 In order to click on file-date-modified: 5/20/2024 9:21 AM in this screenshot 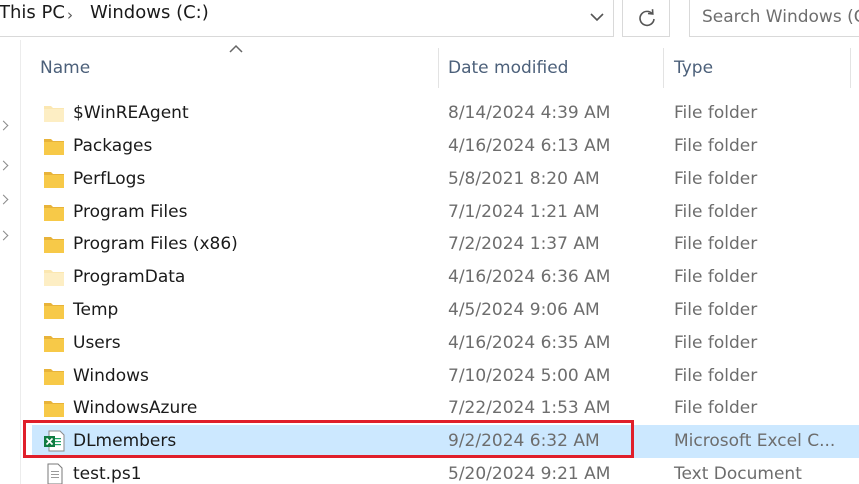, I will do `click(529, 474)`.